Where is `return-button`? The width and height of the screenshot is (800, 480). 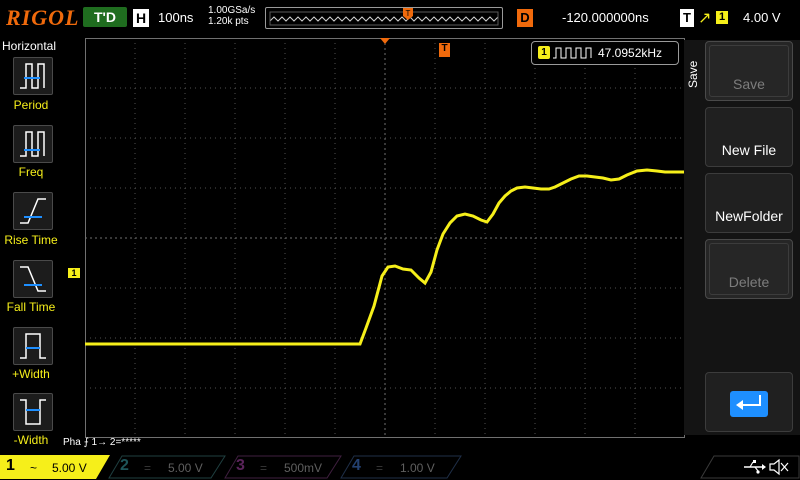 return-button is located at coordinates (749, 402).